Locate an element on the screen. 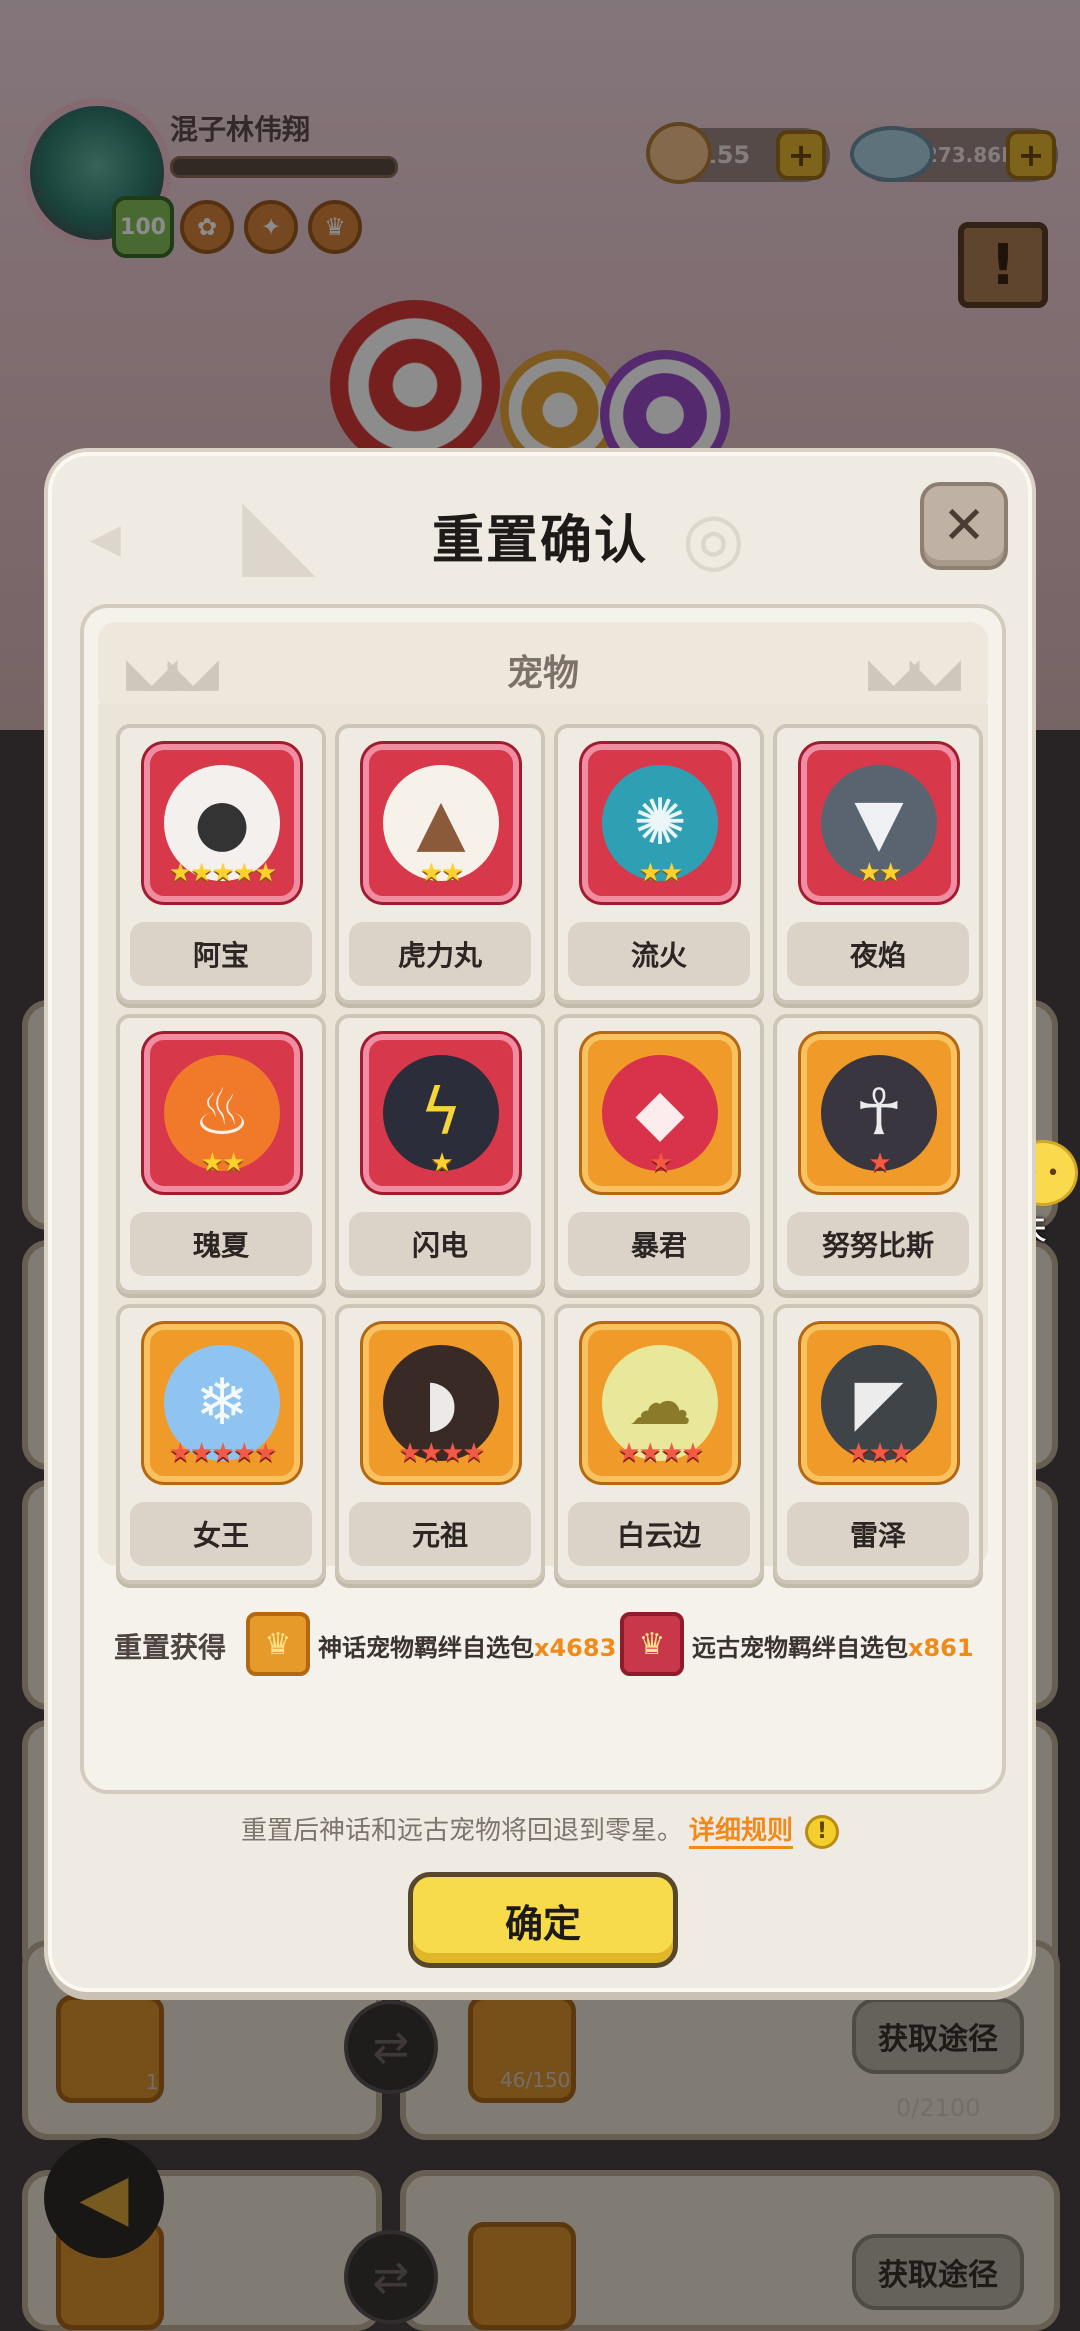 The width and height of the screenshot is (1080, 2331). section-title: 宠物 is located at coordinates (542, 673).